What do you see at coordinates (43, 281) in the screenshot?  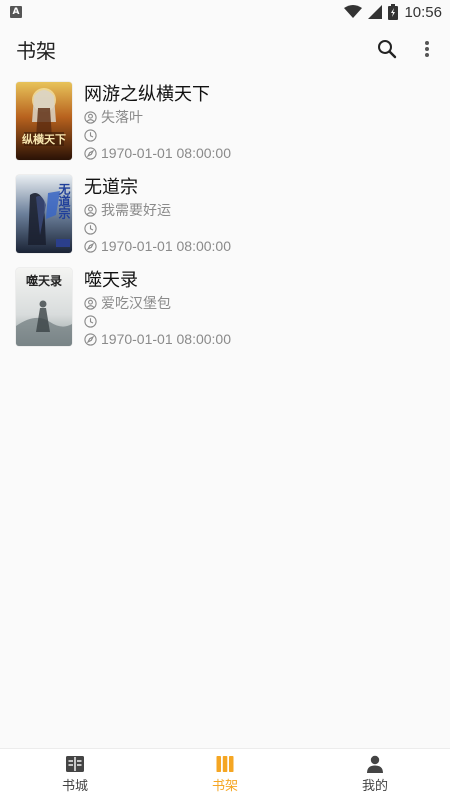 I see `book-cover-text: 噬天录` at bounding box center [43, 281].